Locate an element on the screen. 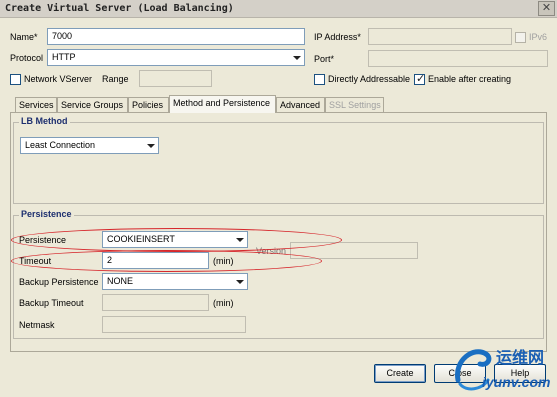 The height and width of the screenshot is (397, 557). lb-method-group-title: LB Method is located at coordinates (44, 121).